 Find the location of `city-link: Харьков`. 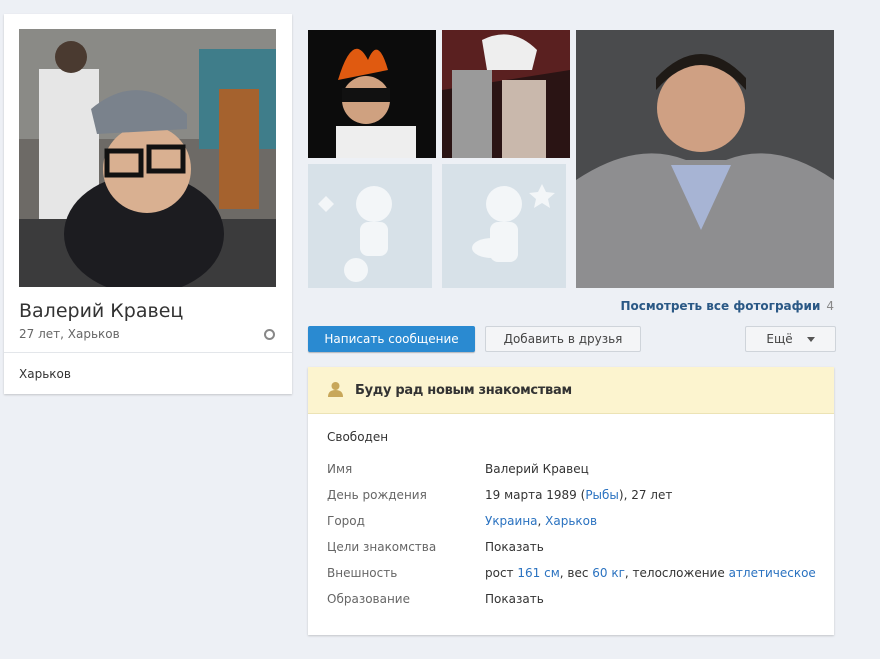

city-link: Харьков is located at coordinates (571, 521).